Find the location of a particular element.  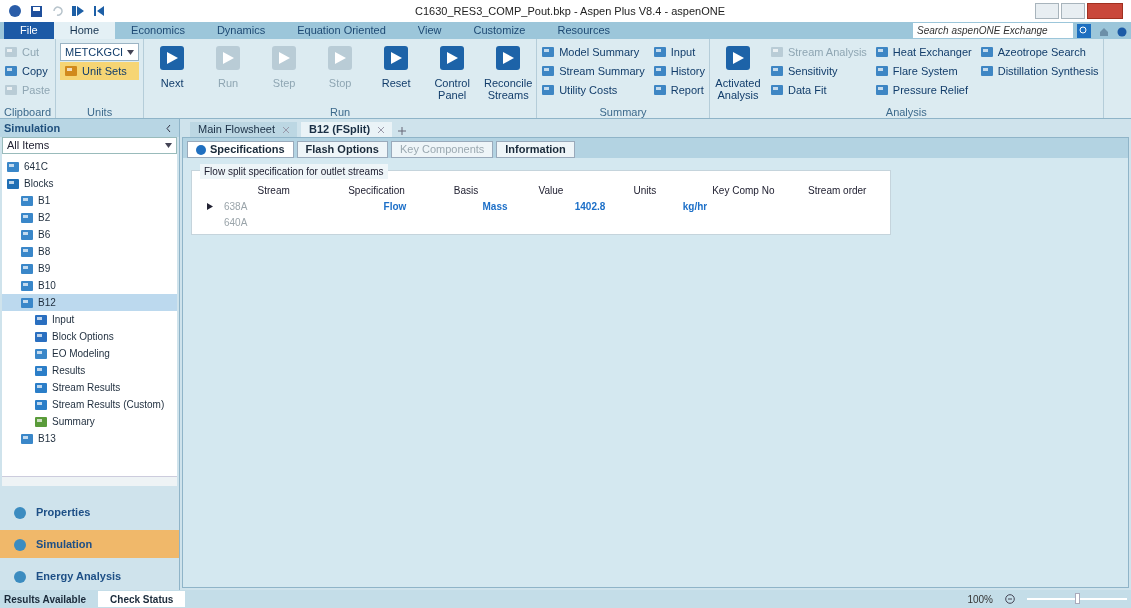

save-icon is located at coordinates (36, 11).